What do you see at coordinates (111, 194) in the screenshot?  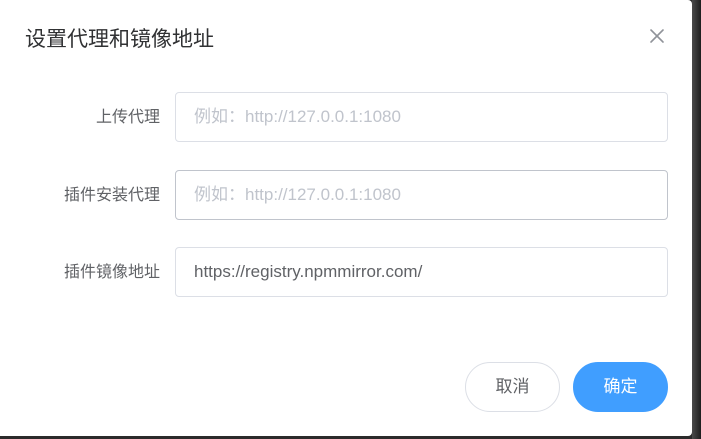 I see `plugin-install-proxy-label: 插件安装代理` at bounding box center [111, 194].